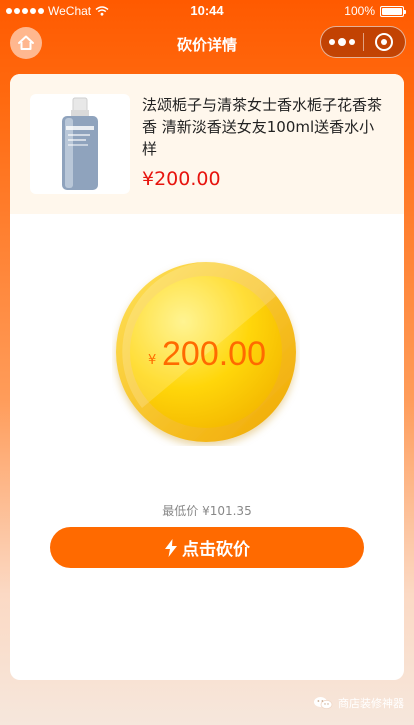 The image size is (414, 725). Describe the element at coordinates (152, 360) in the screenshot. I see `coin-currency: ¥` at that location.